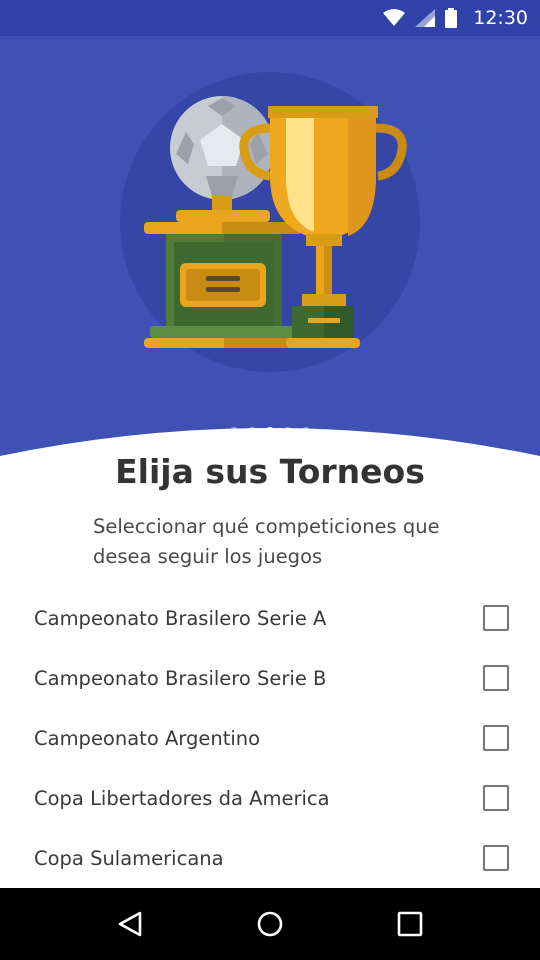  I want to click on recents-icon, so click(410, 924).